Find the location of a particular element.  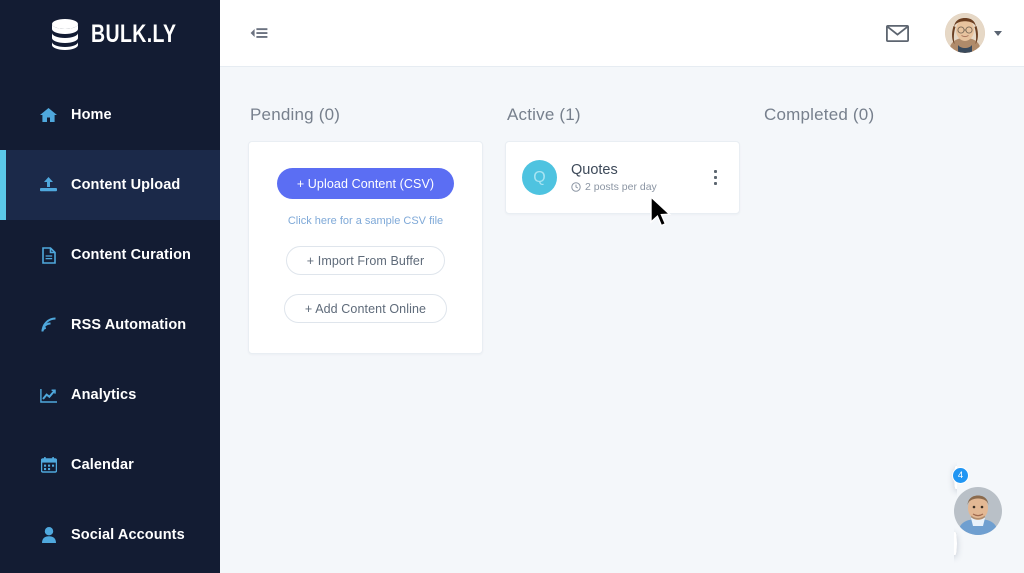

sidebar-item-label: Social Accounts is located at coordinates (128, 535).